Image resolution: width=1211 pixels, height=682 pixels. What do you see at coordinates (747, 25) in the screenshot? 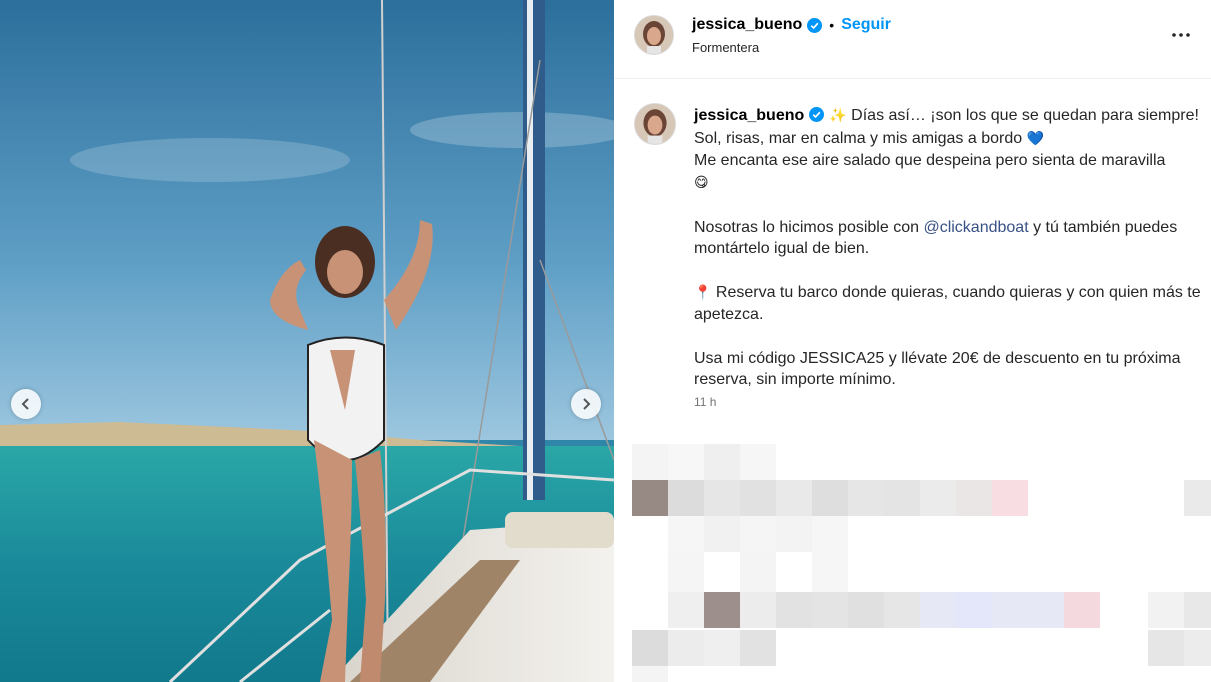
I see `username-link: jessica_bueno` at bounding box center [747, 25].